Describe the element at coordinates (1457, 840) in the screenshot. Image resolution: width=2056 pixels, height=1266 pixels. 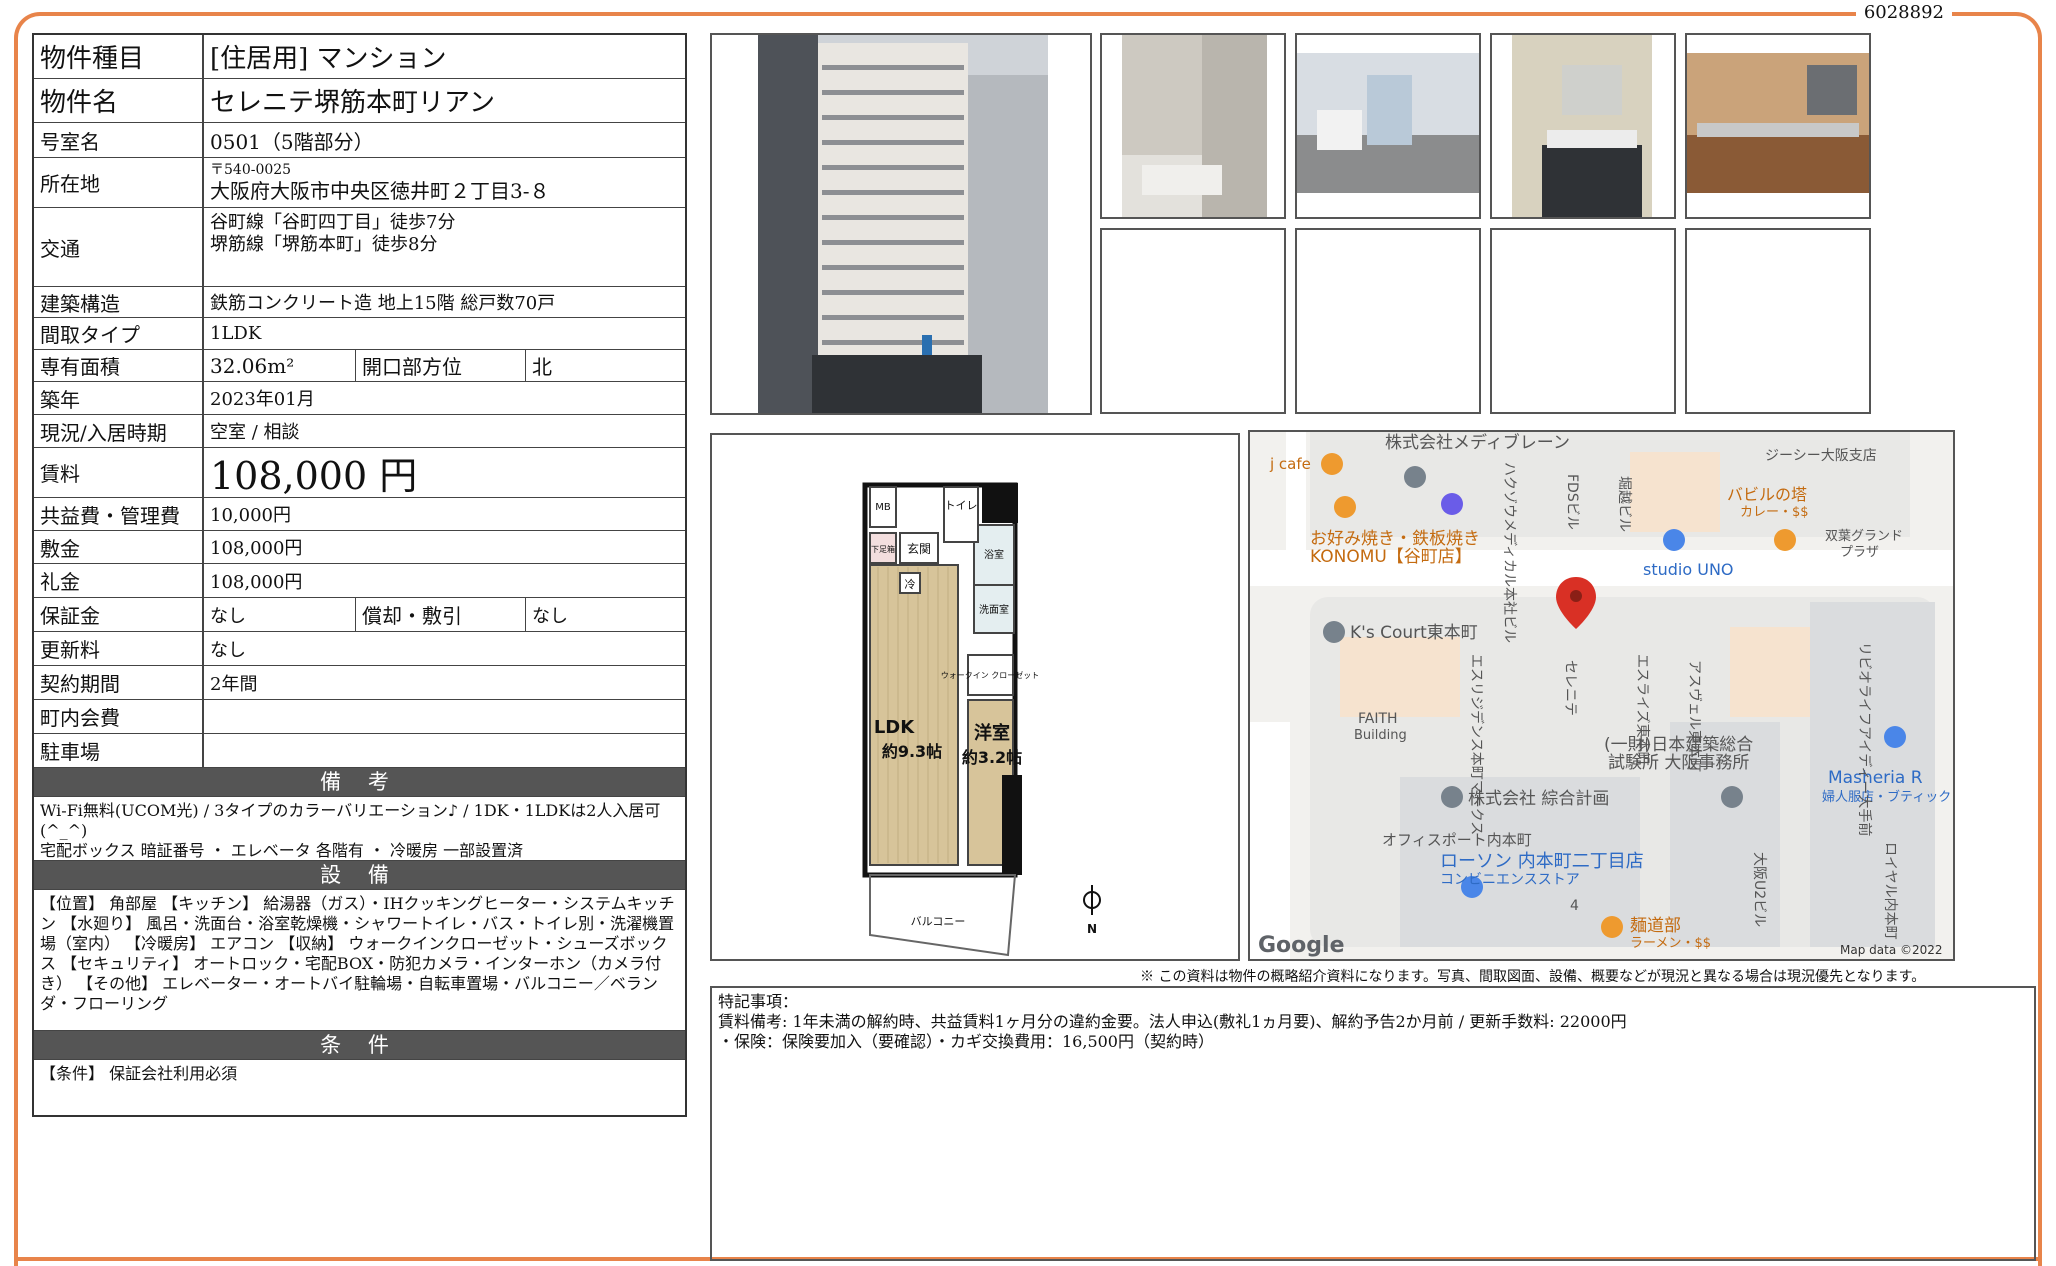
I see `map-label-officeport: オフィスポート内本町` at that location.